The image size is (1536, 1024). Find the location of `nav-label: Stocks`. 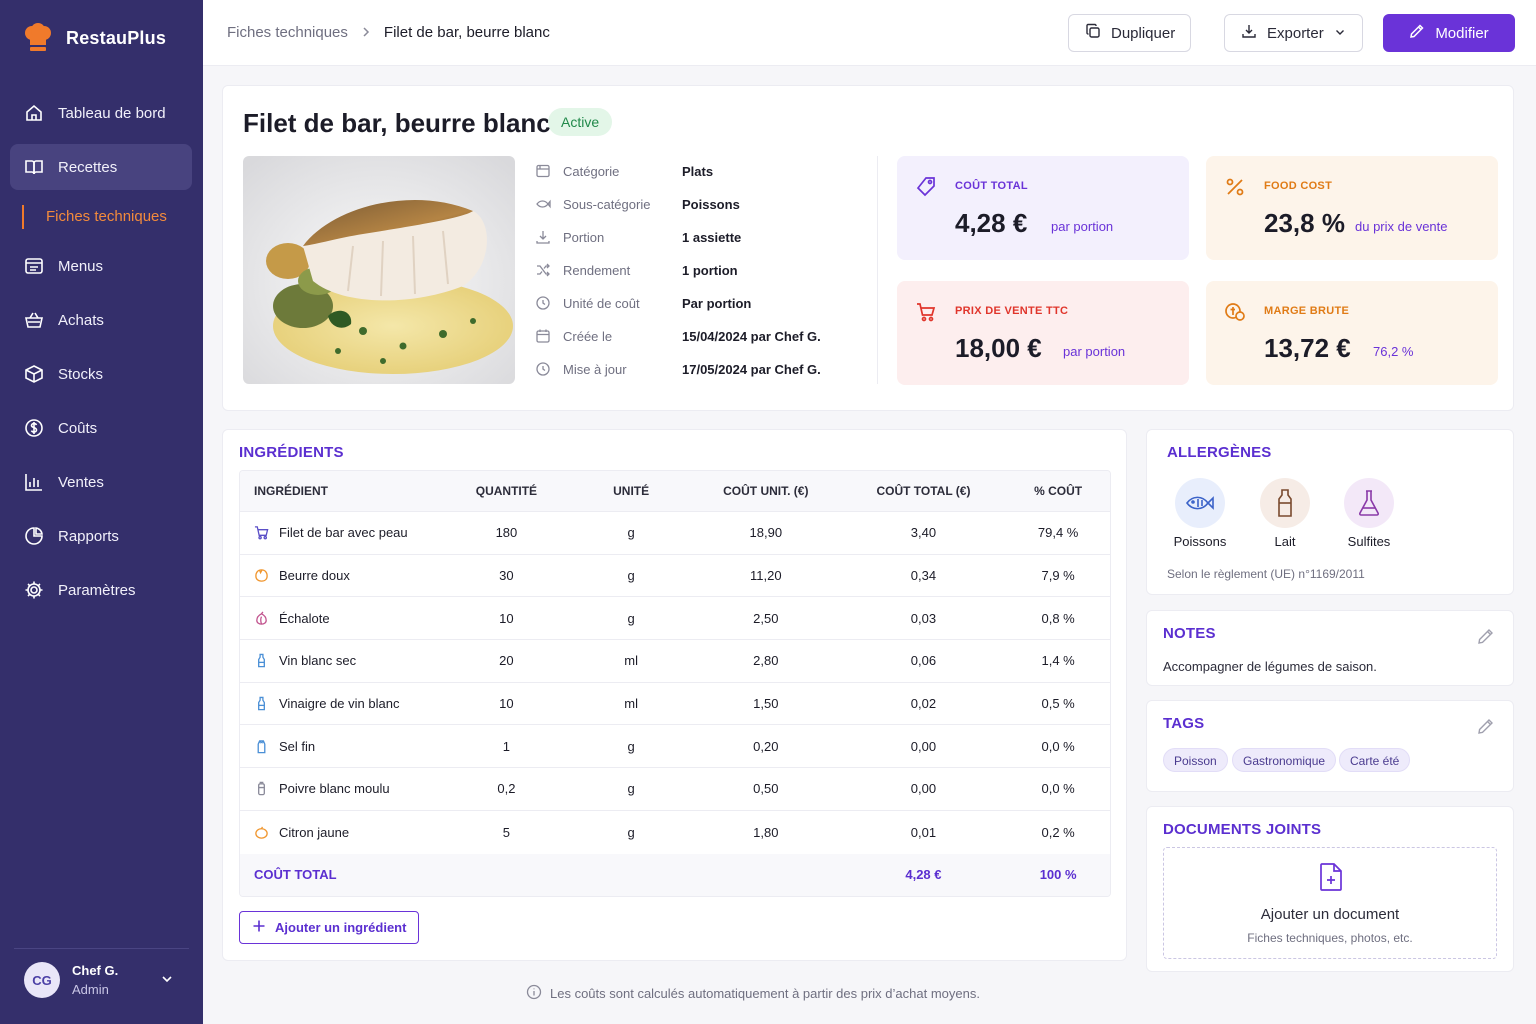

nav-label: Stocks is located at coordinates (81, 374).